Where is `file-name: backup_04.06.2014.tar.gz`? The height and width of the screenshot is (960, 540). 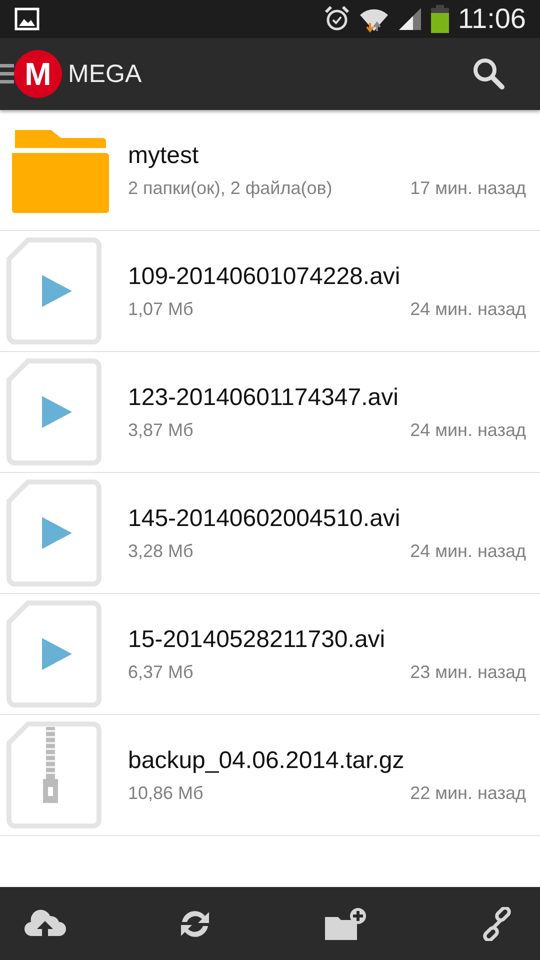 file-name: backup_04.06.2014.tar.gz is located at coordinates (267, 760).